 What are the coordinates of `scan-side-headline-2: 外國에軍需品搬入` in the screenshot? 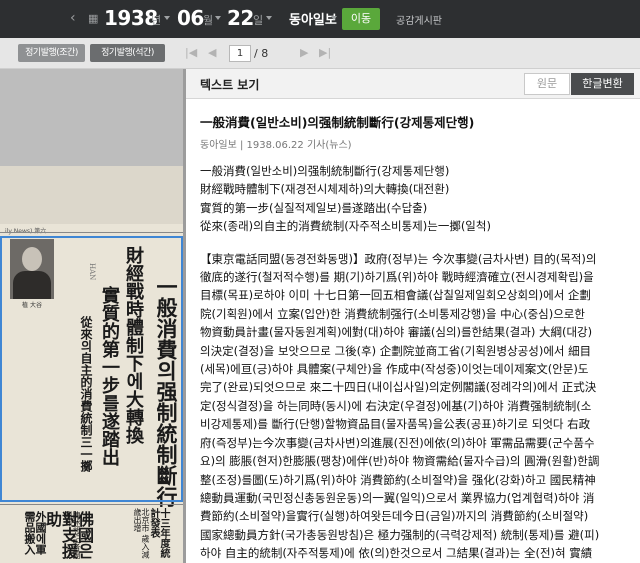 It's located at (35, 533).